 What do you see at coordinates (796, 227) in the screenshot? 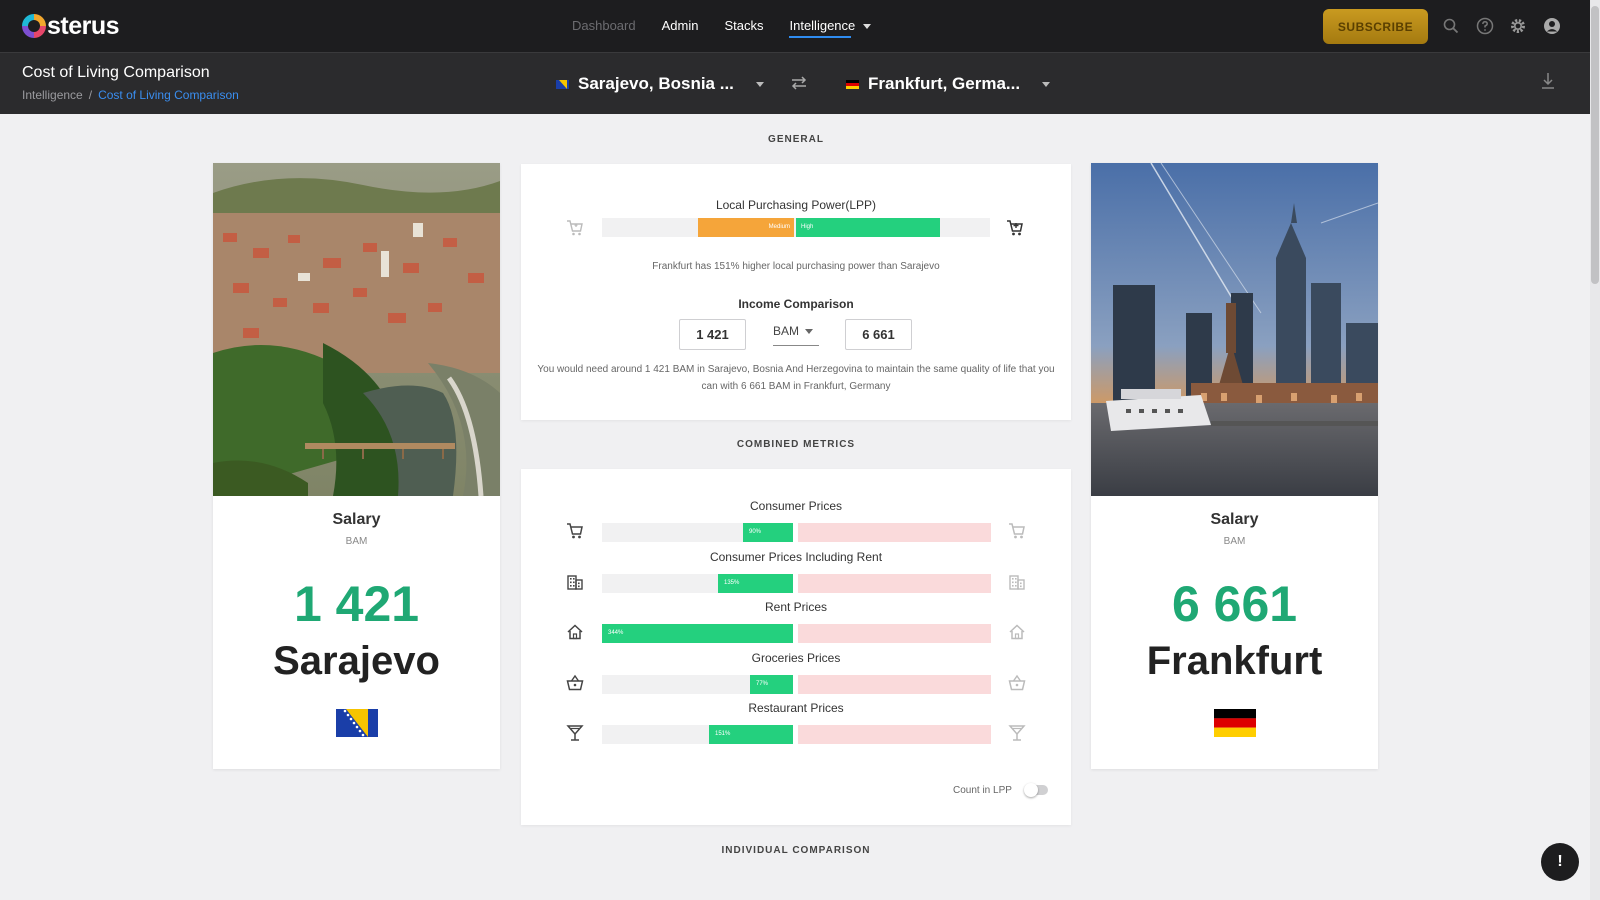
I see `lpp-bar: Medium High` at bounding box center [796, 227].